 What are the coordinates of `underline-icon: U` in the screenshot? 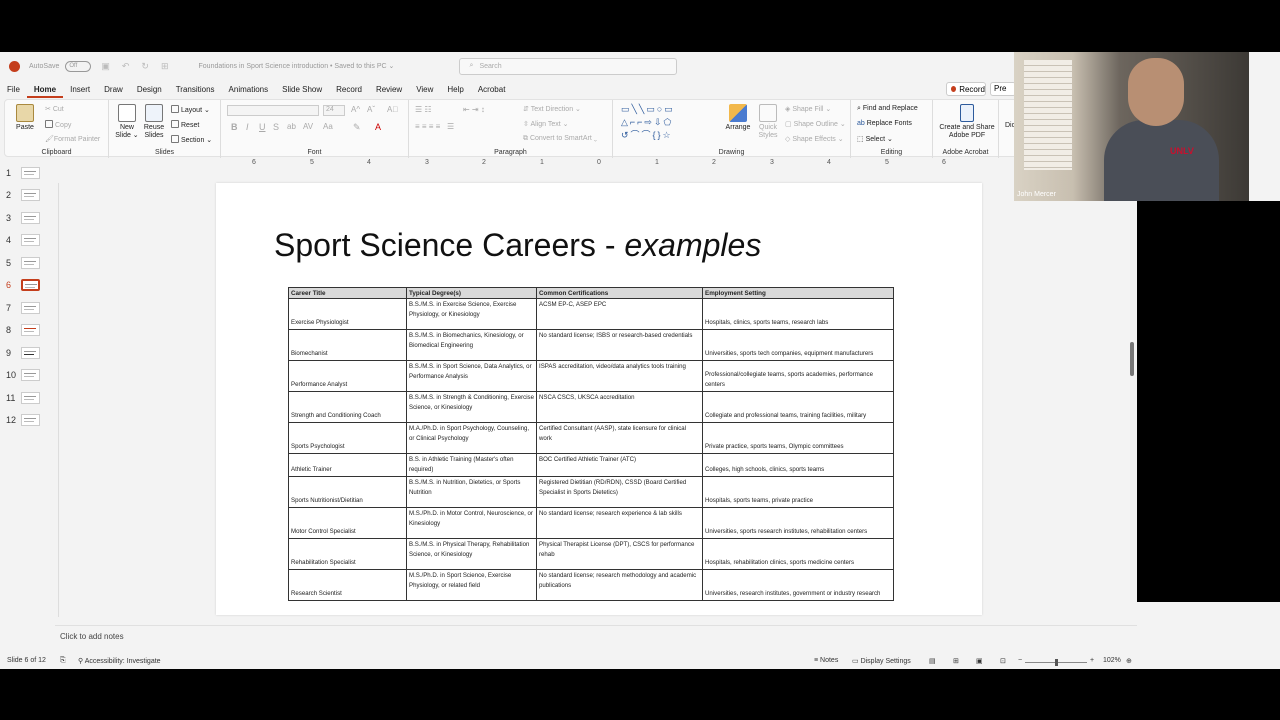 It's located at (262, 127).